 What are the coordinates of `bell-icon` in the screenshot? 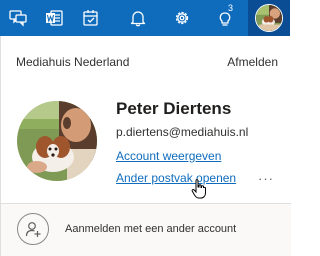 It's located at (138, 19).